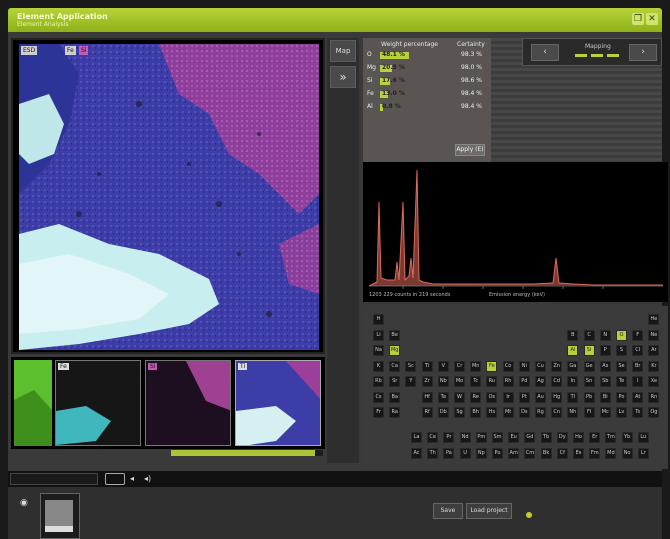 The width and height of the screenshot is (670, 539). I want to click on element-cell: Bi, so click(605, 397).